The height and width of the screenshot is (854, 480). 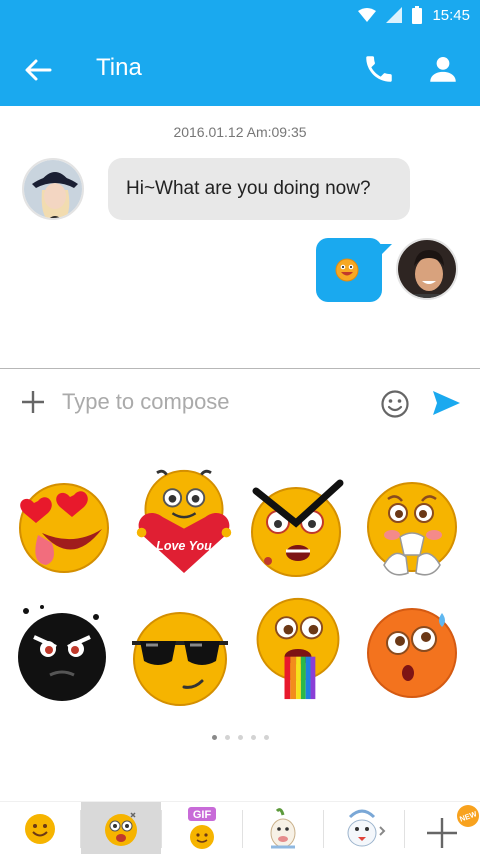 I want to click on tab-cartoon-bunny, so click(x=283, y=828).